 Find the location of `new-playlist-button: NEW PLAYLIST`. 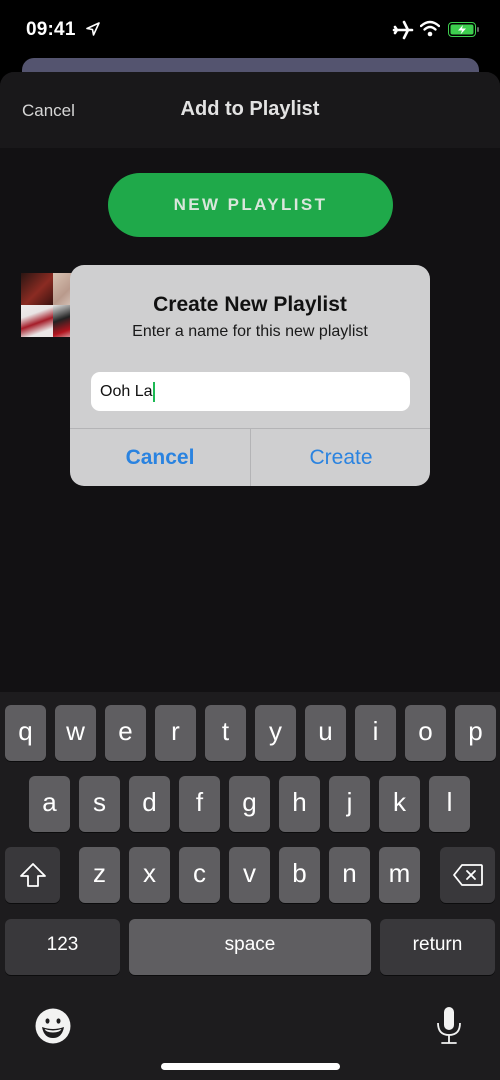

new-playlist-button: NEW PLAYLIST is located at coordinates (250, 205).